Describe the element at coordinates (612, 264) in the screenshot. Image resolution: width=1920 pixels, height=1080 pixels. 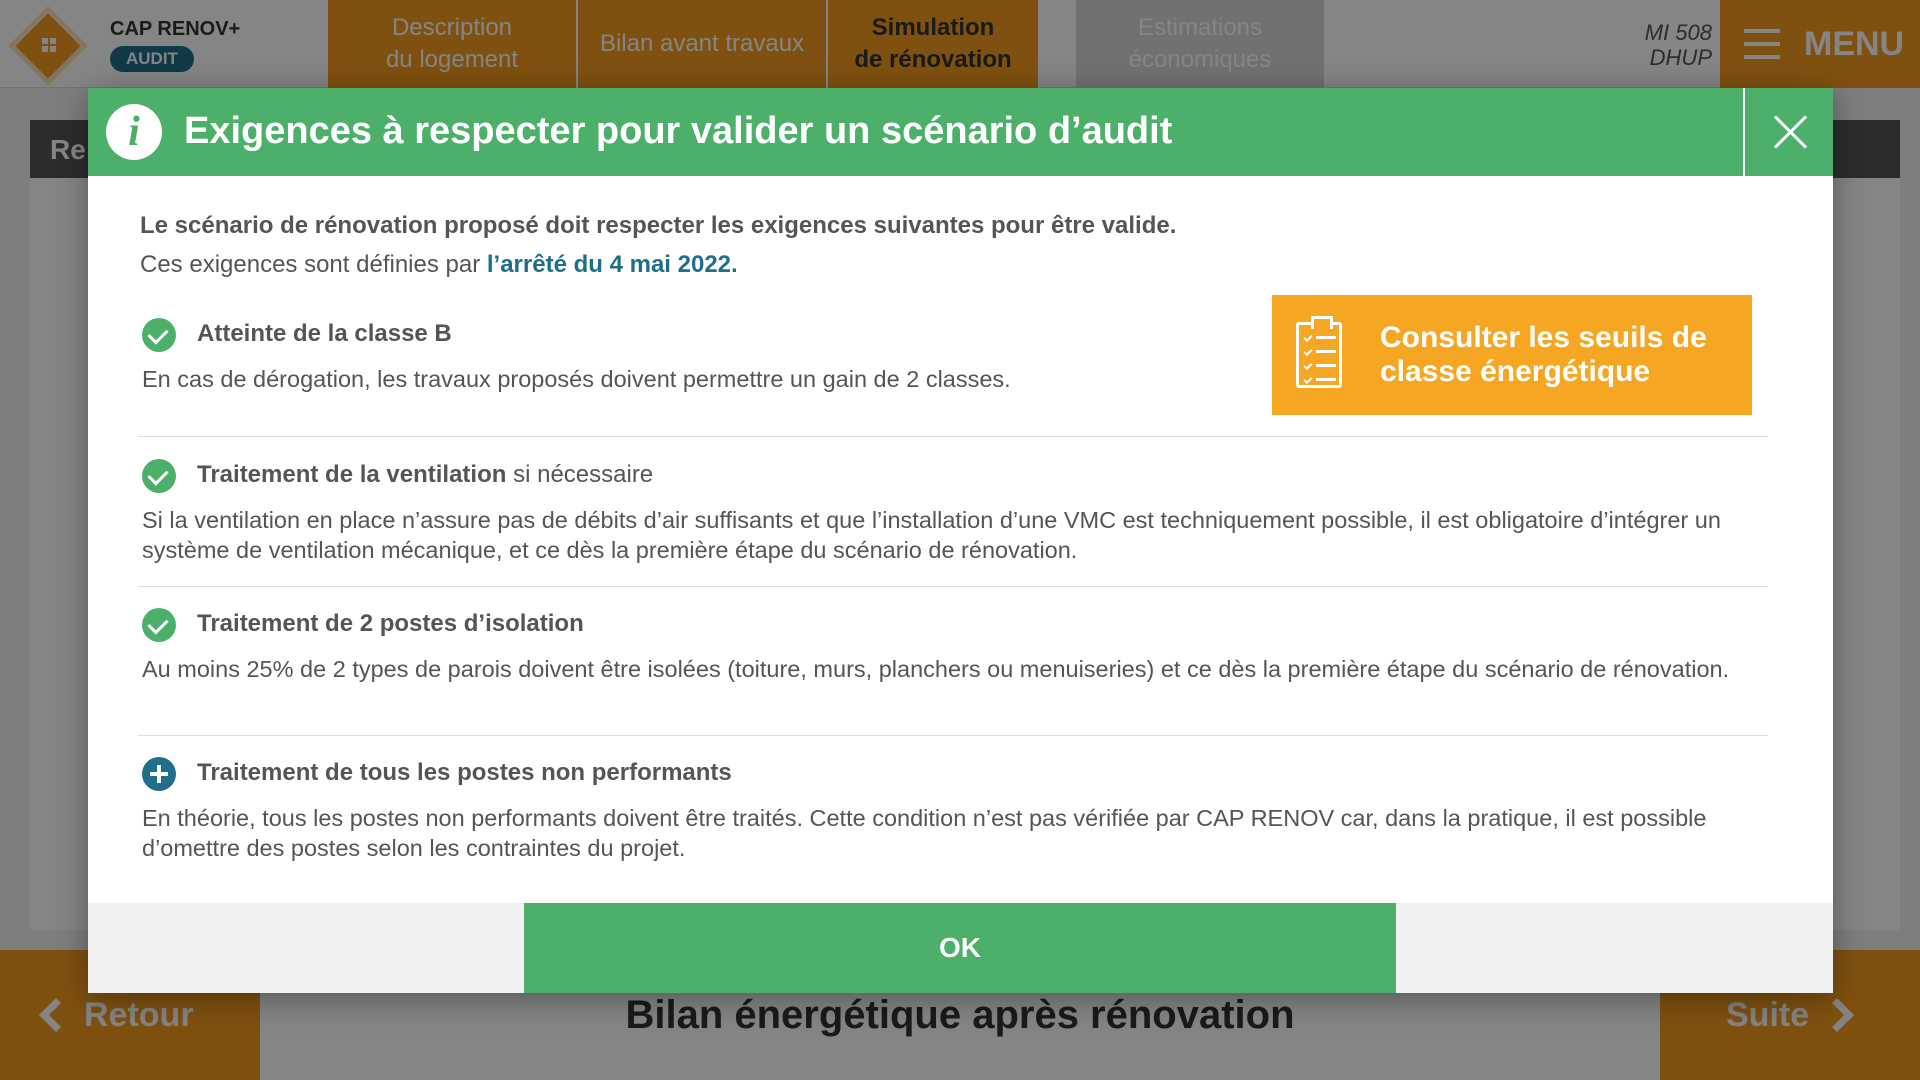
I see `arrete-link: l’arrêté du 4 mai 2022.` at that location.